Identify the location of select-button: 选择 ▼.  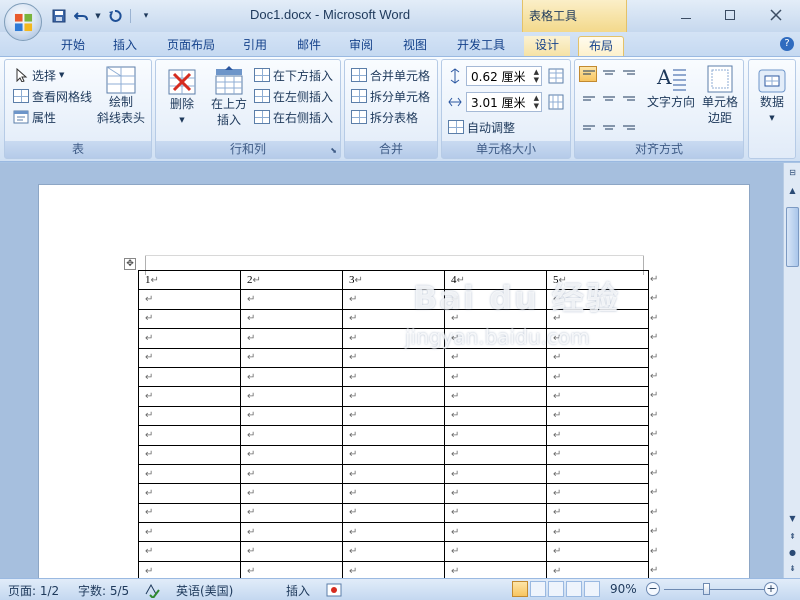
(38, 75).